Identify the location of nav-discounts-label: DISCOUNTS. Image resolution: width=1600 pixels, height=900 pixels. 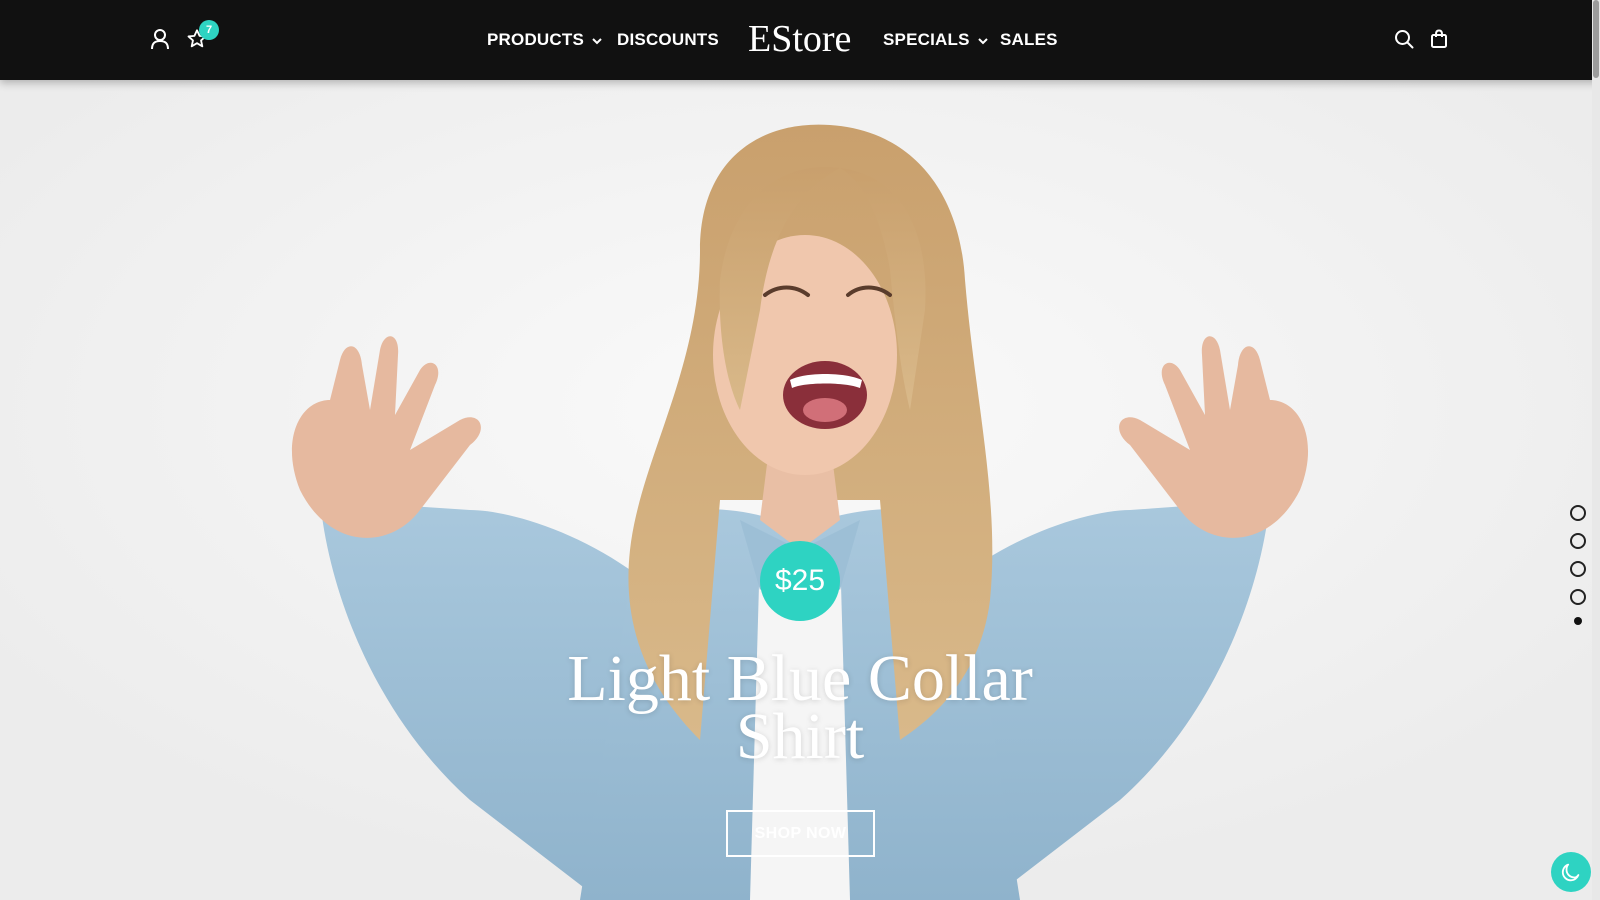
(668, 39).